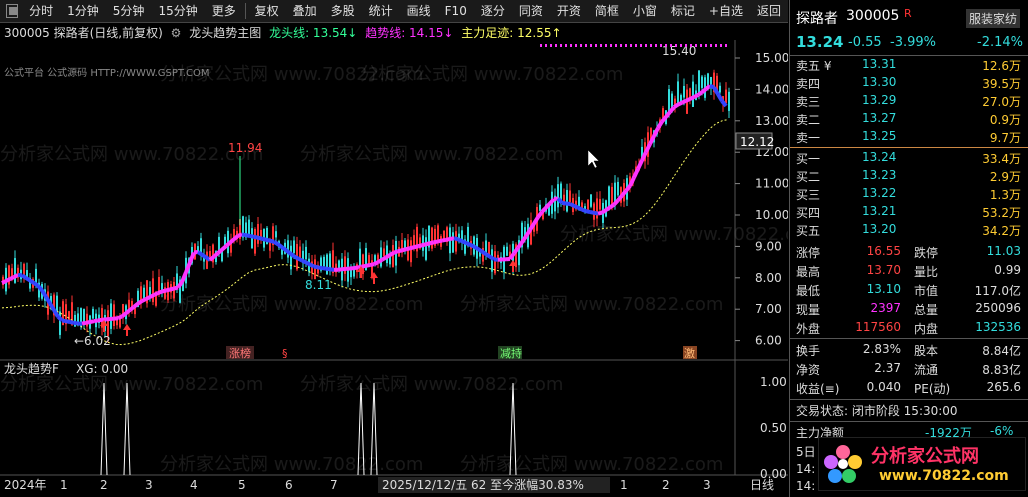 The width and height of the screenshot is (1028, 497). Describe the element at coordinates (493, 11) in the screenshot. I see `zhufen-button: 逐分` at that location.